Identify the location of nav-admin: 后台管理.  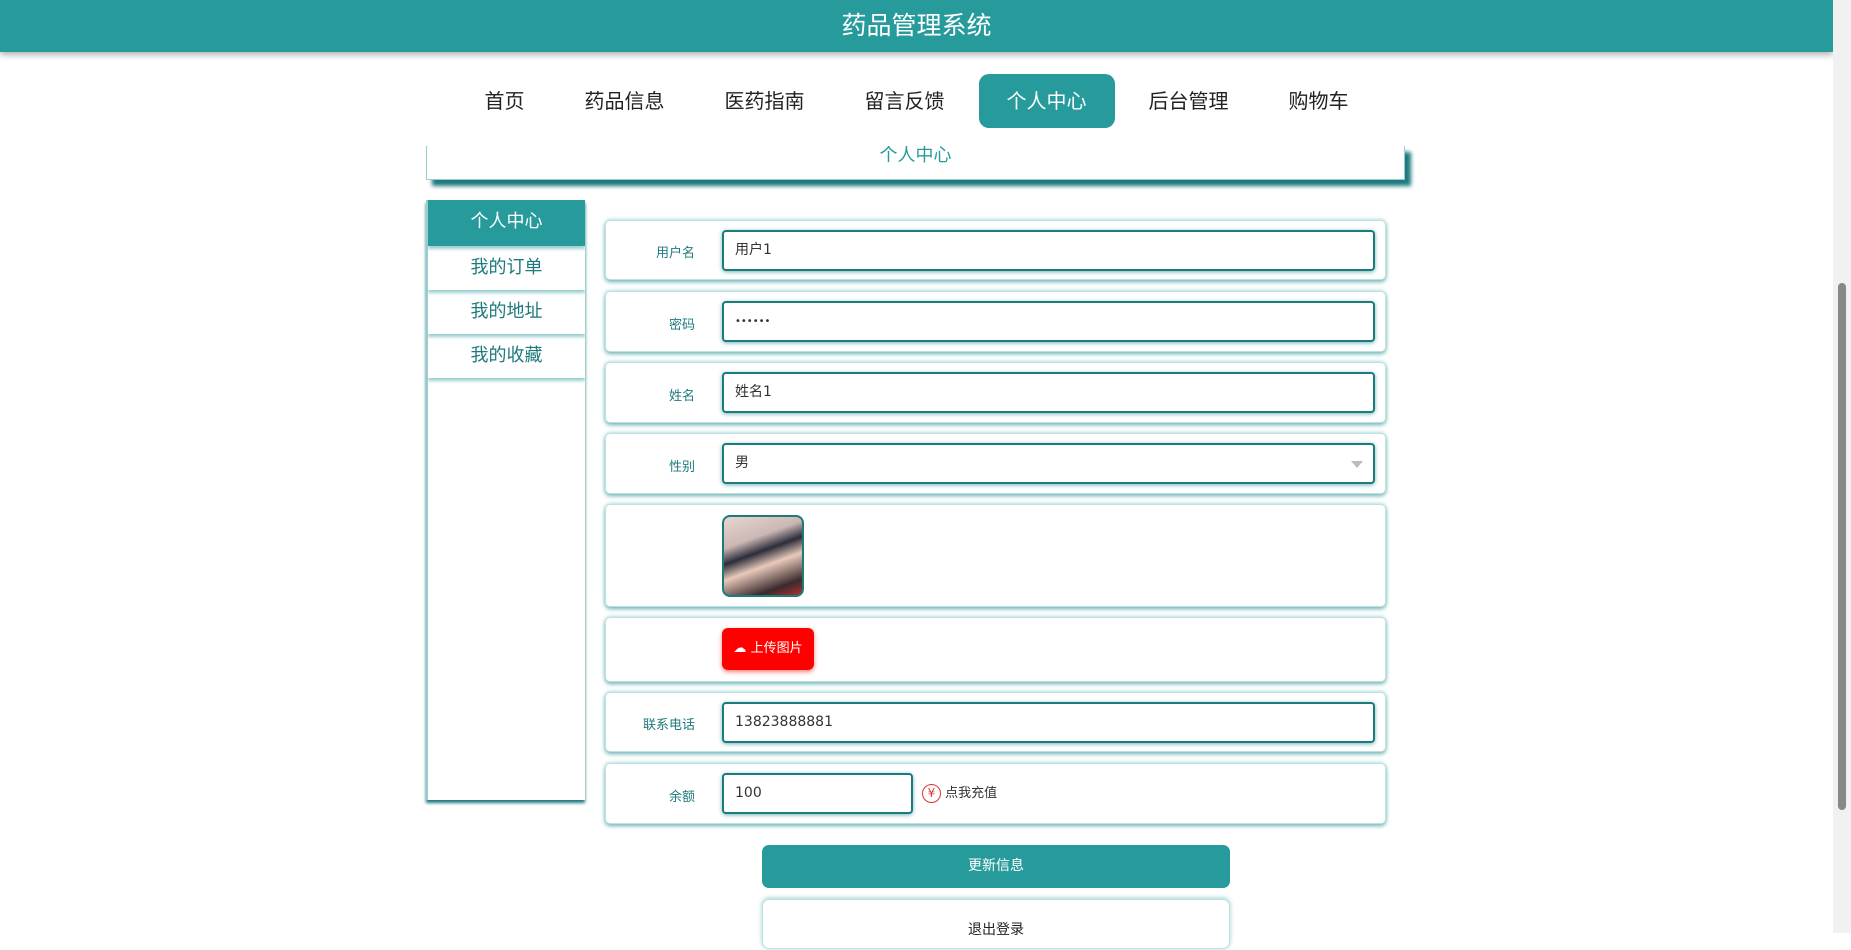
(1189, 101).